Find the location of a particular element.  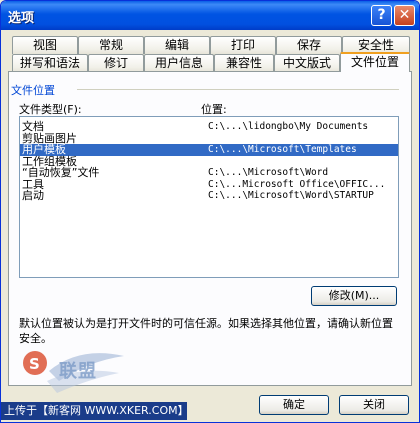

list-item: “自动恢复”文件 C:\...\Microsoft\Word is located at coordinates (209, 173).